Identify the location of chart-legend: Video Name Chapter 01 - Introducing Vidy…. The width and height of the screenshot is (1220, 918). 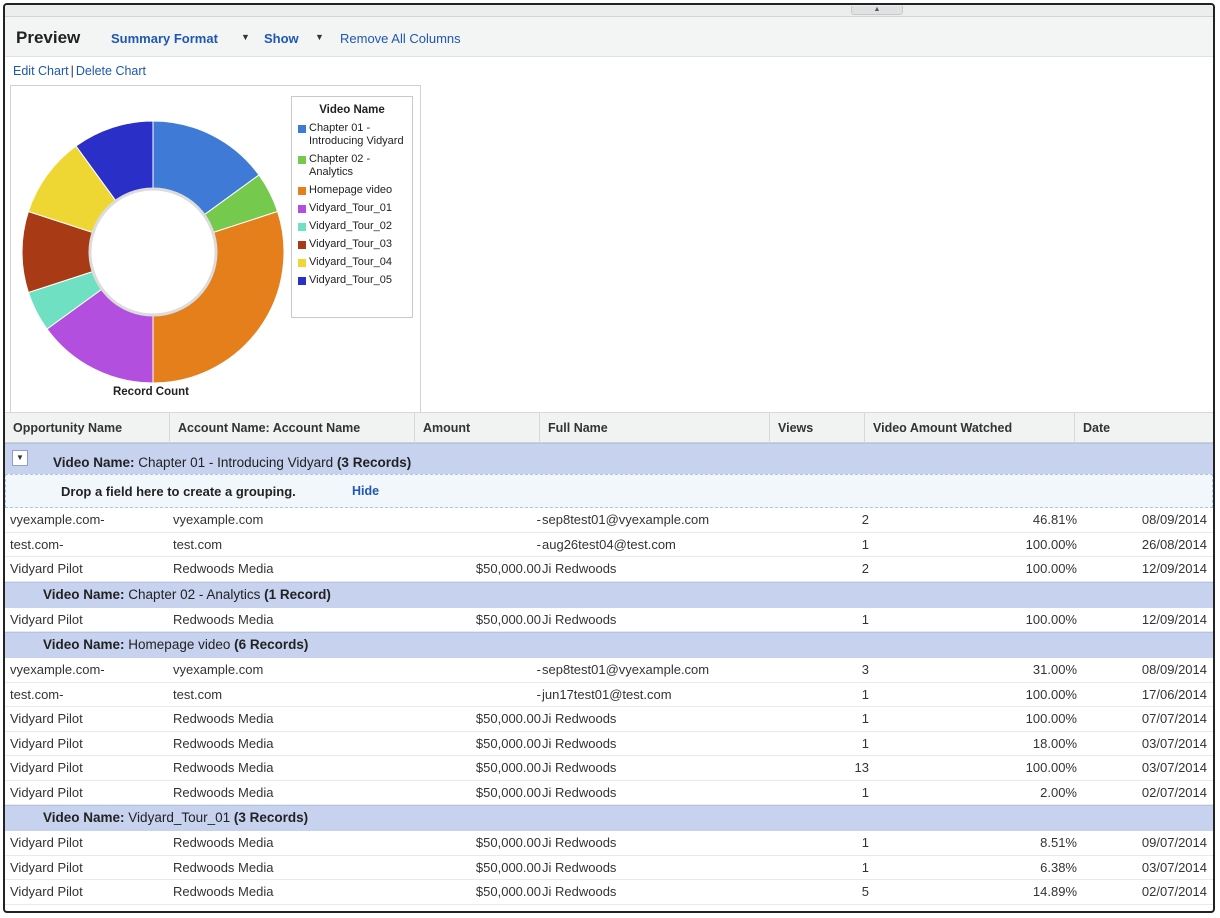
(352, 207).